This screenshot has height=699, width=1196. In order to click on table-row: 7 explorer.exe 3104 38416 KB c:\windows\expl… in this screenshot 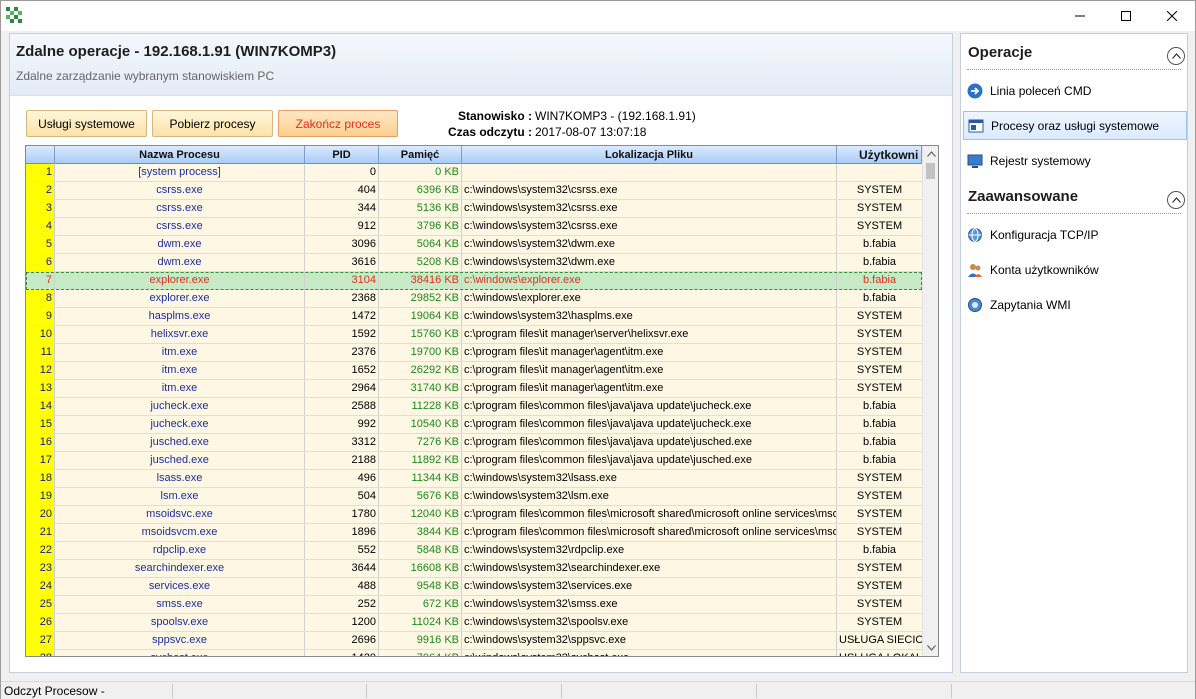, I will do `click(474, 281)`.